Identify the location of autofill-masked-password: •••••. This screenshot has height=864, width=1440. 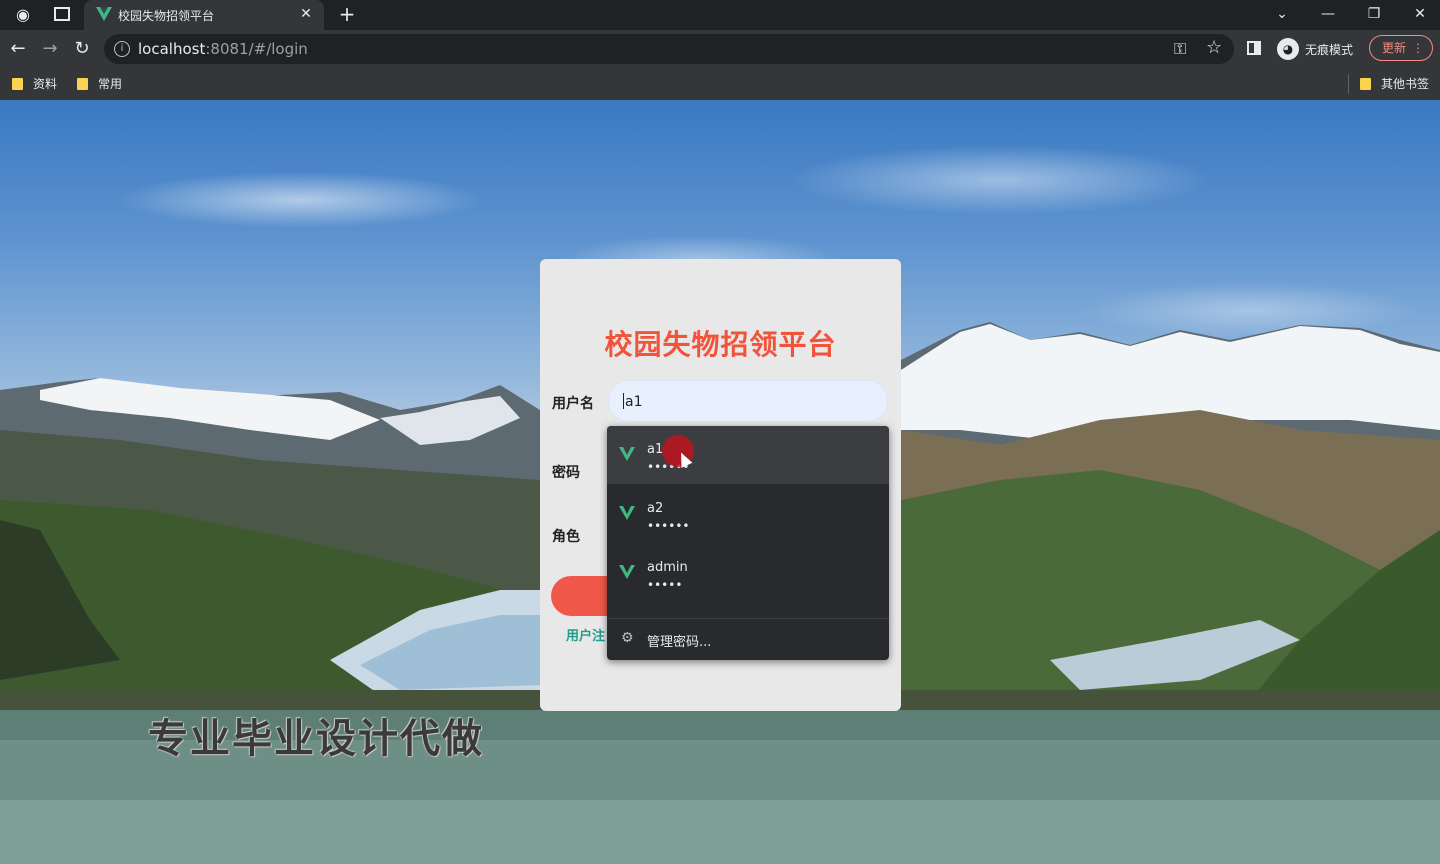
(665, 585).